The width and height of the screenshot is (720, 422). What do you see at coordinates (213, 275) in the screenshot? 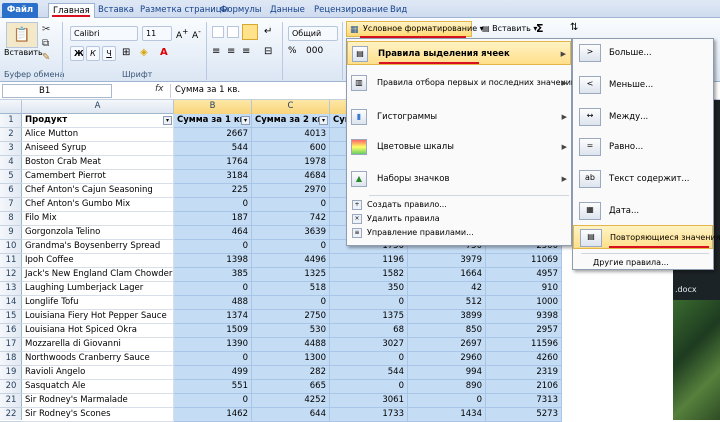
I see `table-cell: 385` at bounding box center [213, 275].